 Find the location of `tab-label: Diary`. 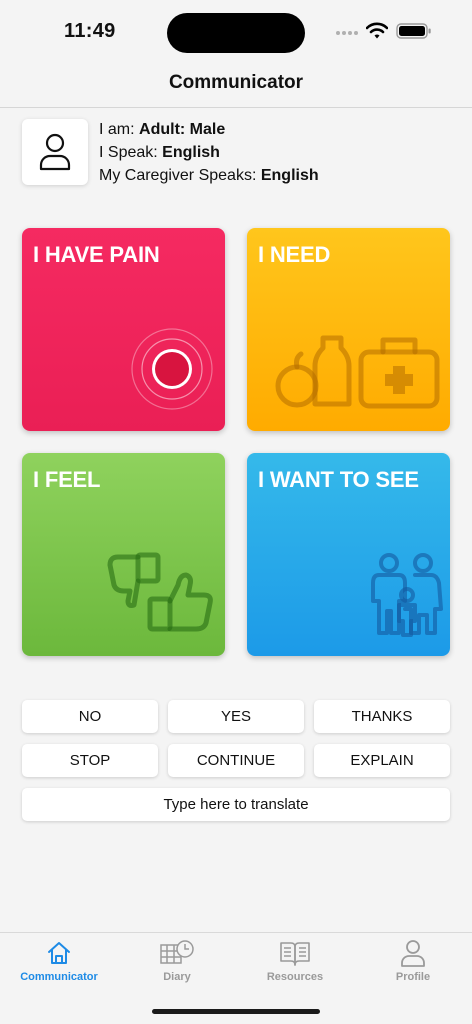

tab-label: Diary is located at coordinates (177, 977).